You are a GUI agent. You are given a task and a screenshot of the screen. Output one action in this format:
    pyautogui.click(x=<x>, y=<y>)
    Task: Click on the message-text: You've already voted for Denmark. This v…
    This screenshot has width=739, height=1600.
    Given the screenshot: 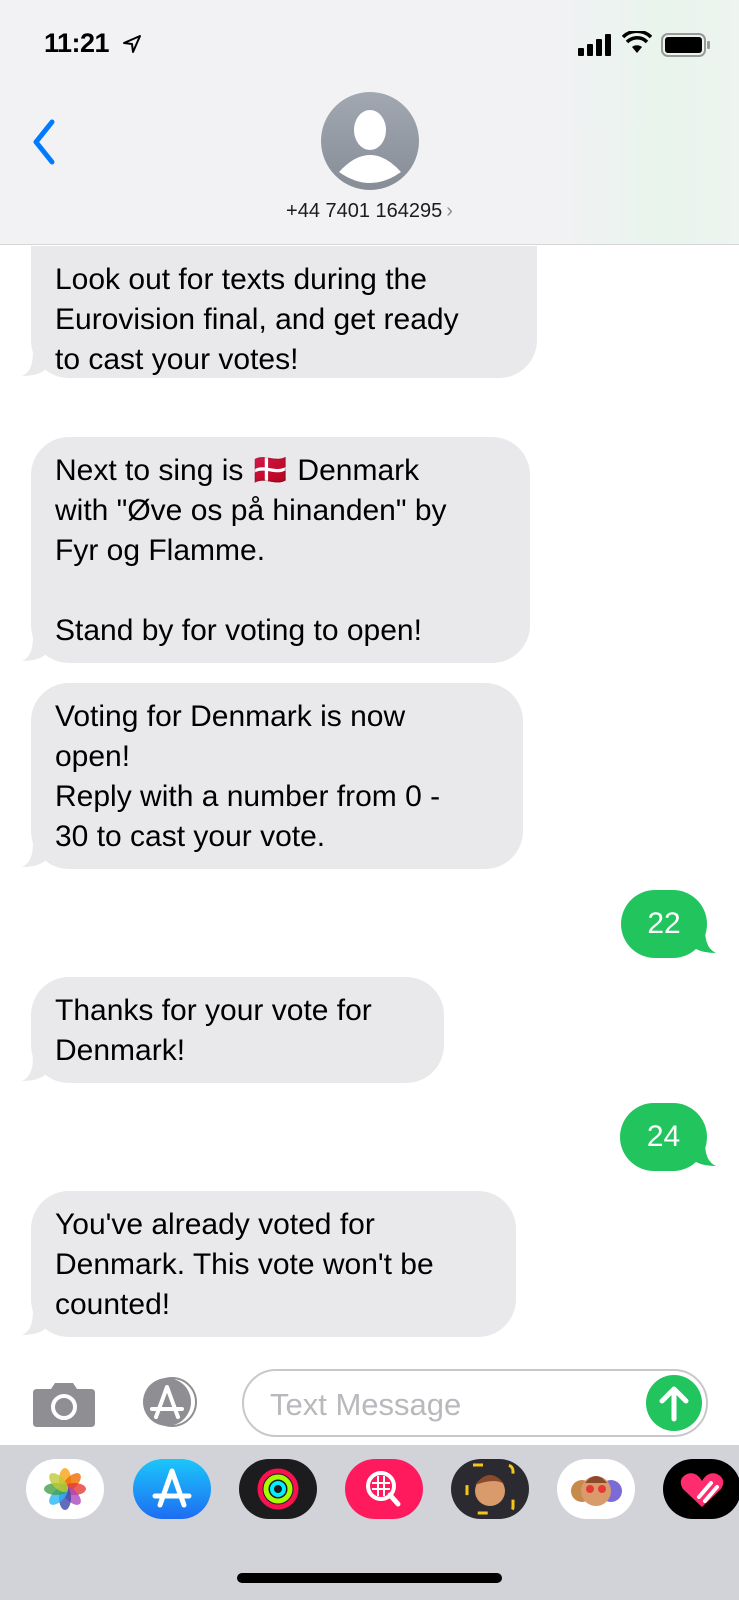 What is the action you would take?
    pyautogui.click(x=244, y=1264)
    